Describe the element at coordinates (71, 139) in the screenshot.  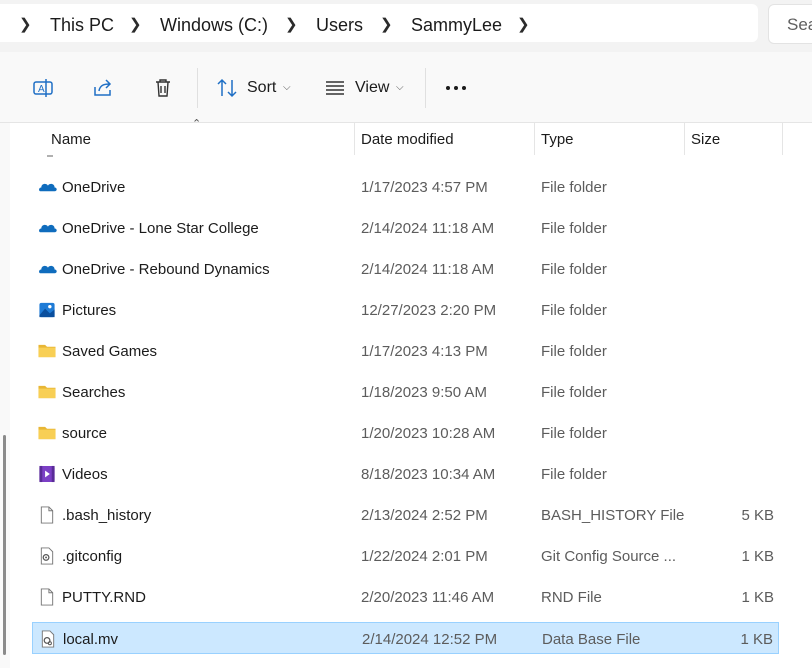
I see `column-name: Name` at that location.